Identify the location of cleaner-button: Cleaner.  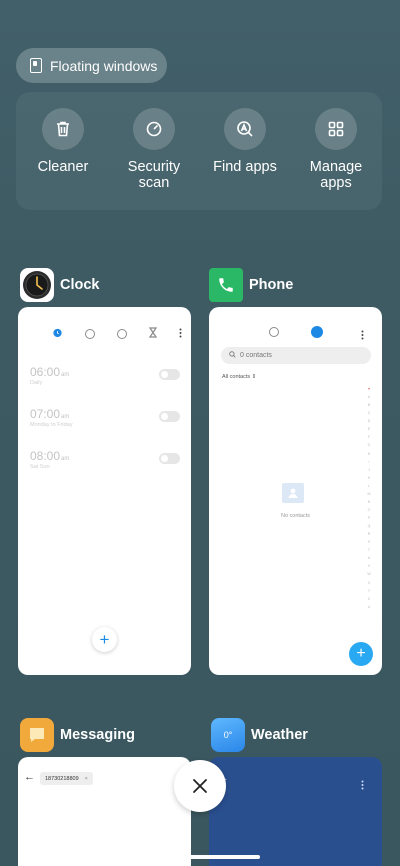
(63, 141).